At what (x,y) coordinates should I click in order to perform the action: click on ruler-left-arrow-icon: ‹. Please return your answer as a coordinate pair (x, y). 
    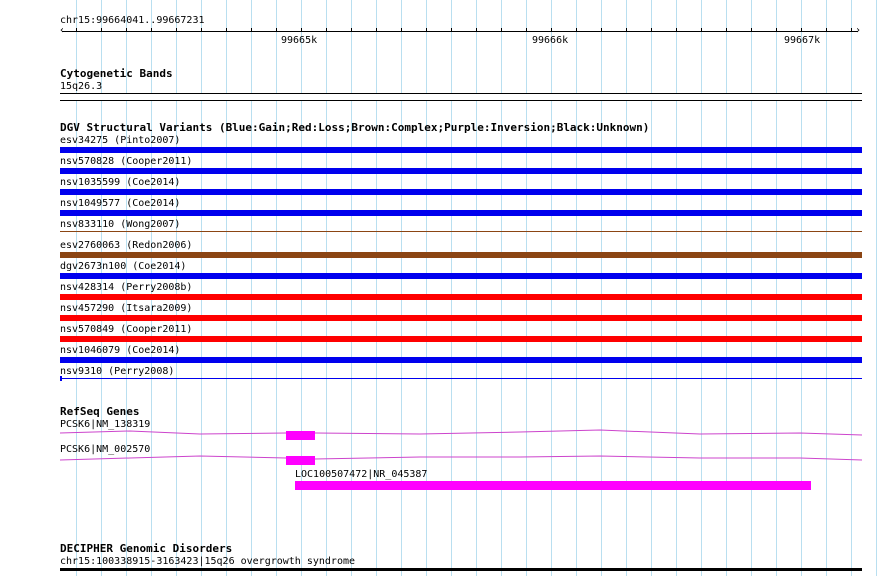
    Looking at the image, I should click on (62, 30).